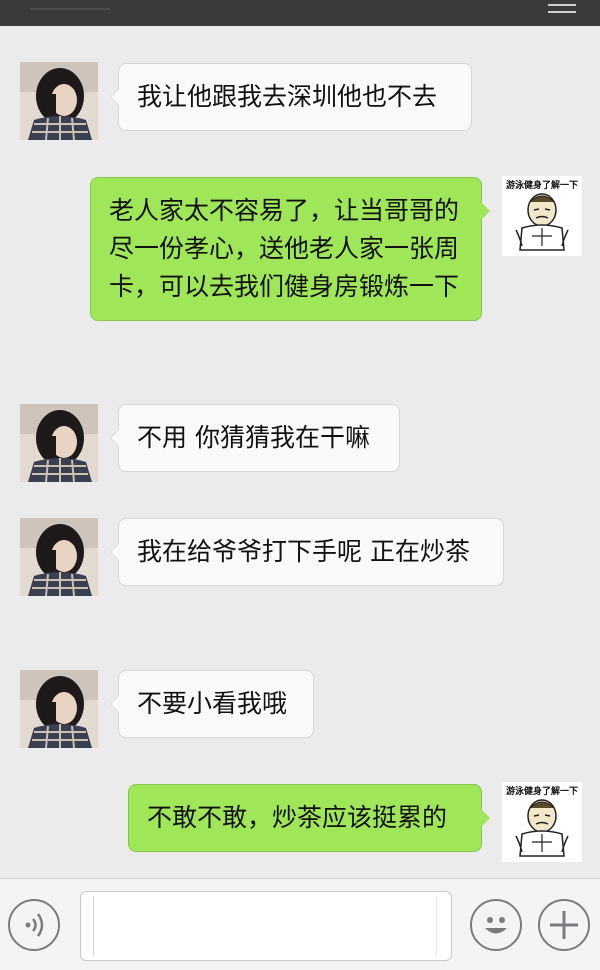  I want to click on emoji-icon, so click(496, 925).